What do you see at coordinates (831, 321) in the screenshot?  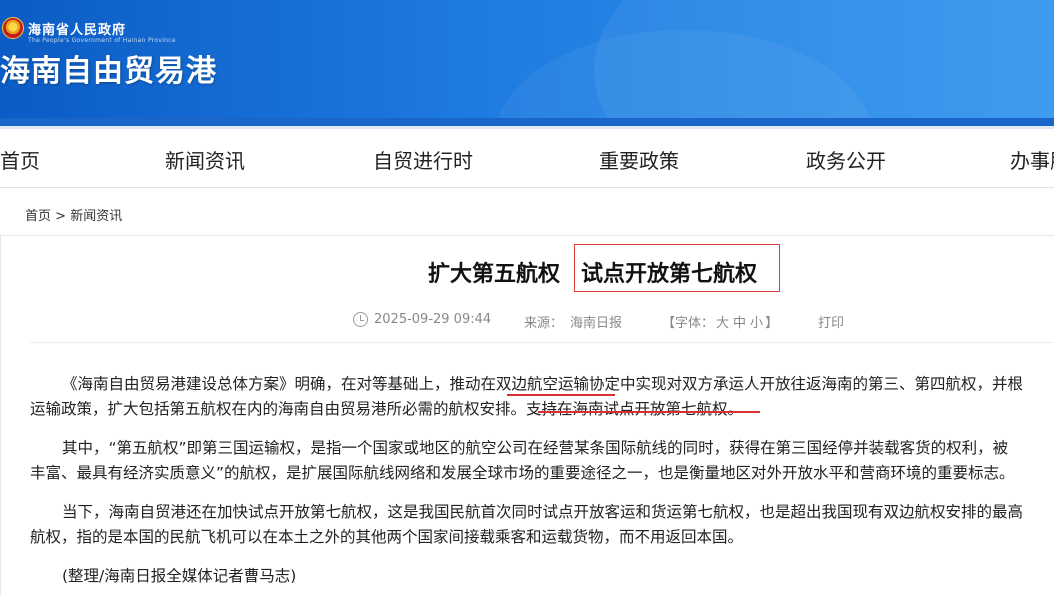 I see `print-button: 打印` at bounding box center [831, 321].